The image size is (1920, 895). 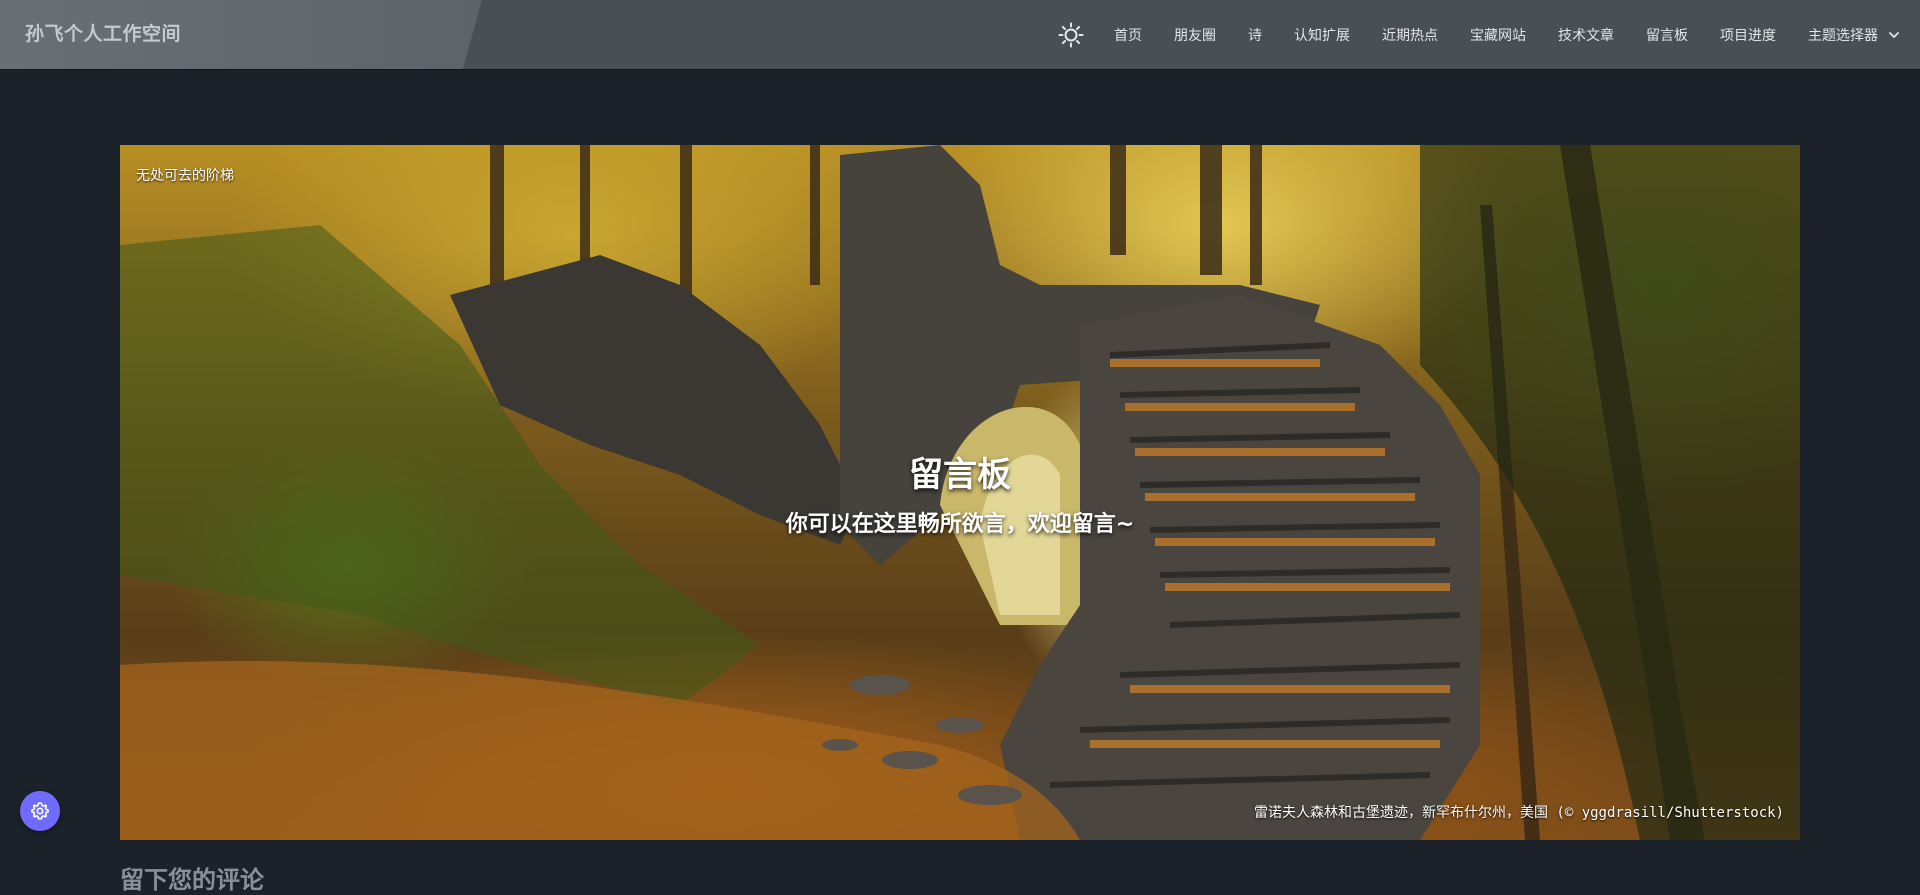 I want to click on nav-message-board: 留言板, so click(x=1667, y=35).